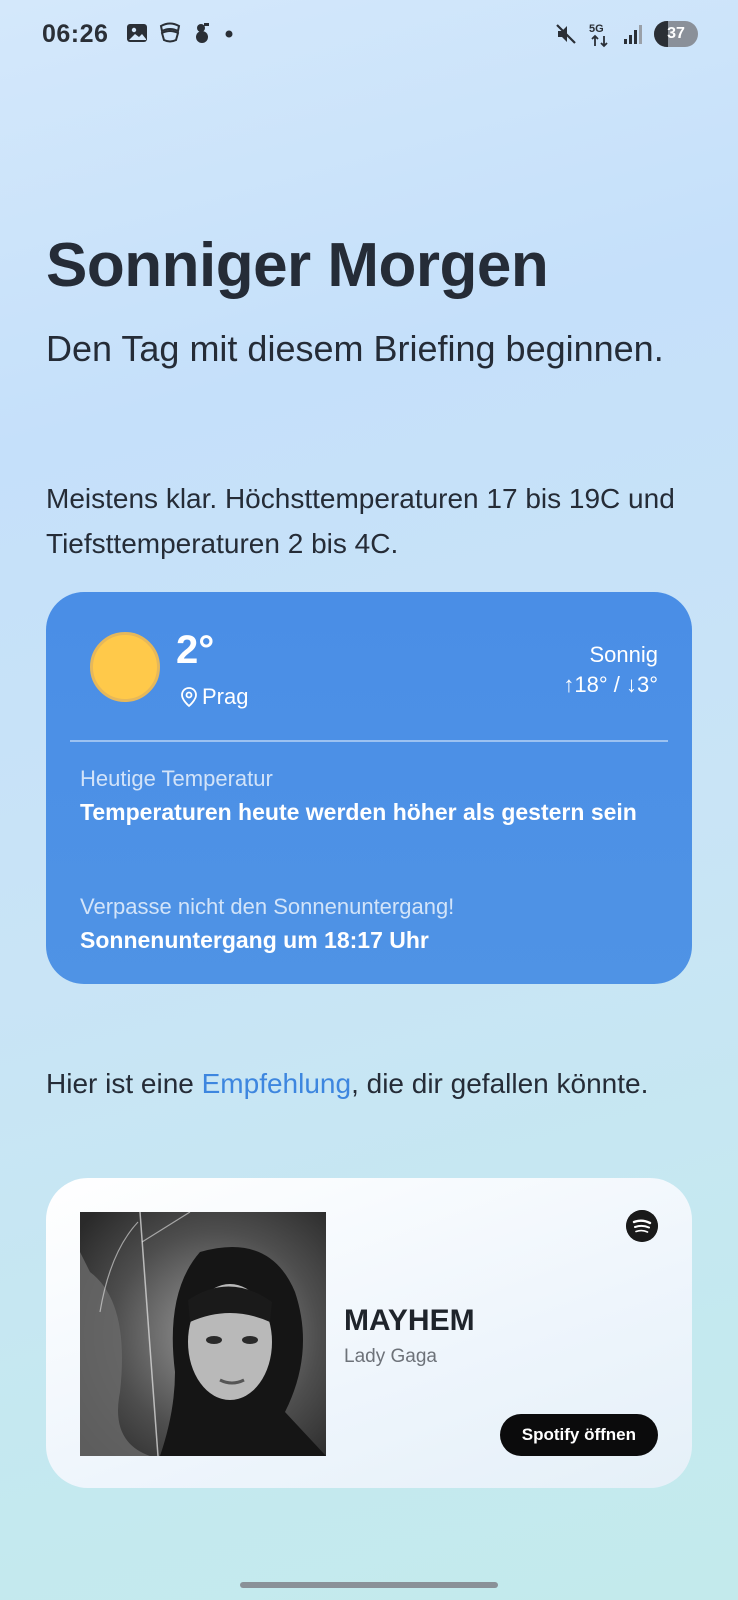 The height and width of the screenshot is (1600, 738). Describe the element at coordinates (225, 696) in the screenshot. I see `location-name: Prag` at that location.